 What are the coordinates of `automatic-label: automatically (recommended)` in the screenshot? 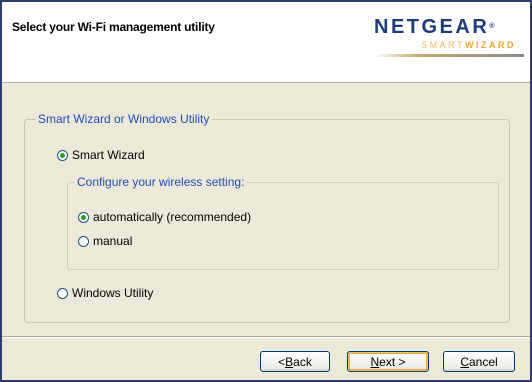 It's located at (172, 217).